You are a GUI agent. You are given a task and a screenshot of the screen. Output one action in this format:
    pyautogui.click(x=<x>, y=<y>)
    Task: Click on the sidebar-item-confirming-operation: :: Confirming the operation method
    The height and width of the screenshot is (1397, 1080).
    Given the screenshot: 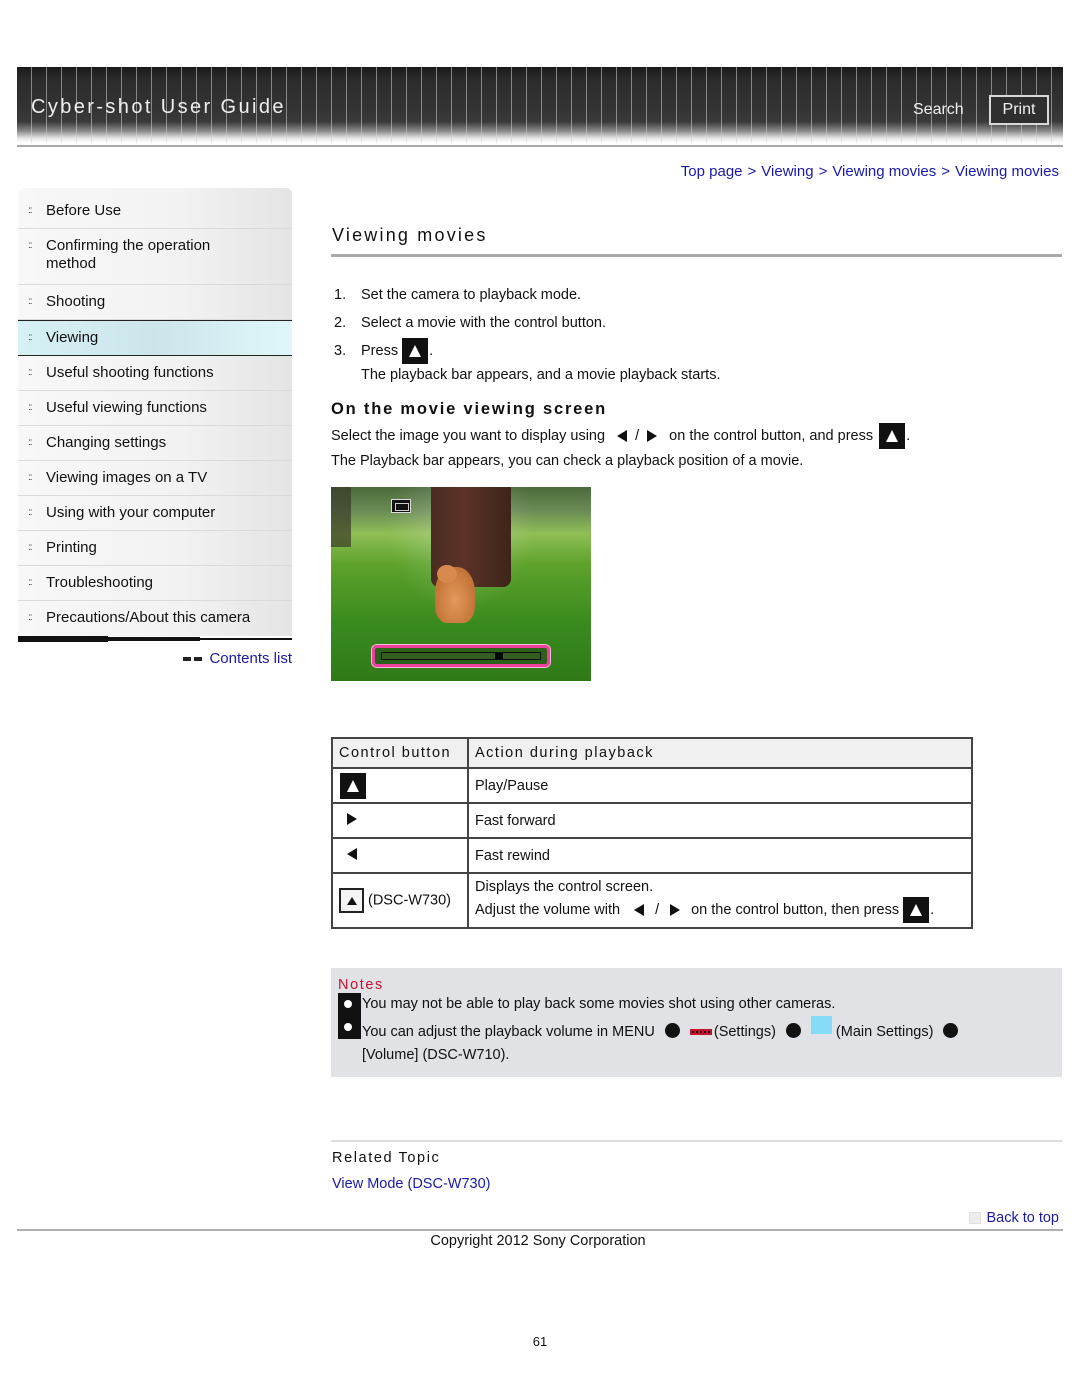 What is the action you would take?
    pyautogui.click(x=155, y=257)
    